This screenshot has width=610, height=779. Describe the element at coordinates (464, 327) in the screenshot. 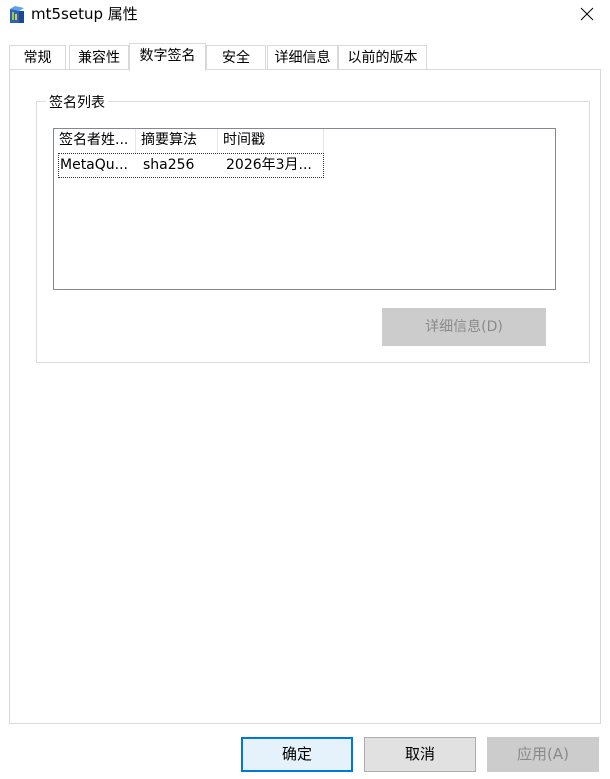

I see `details-button: 详细信息(D)` at that location.